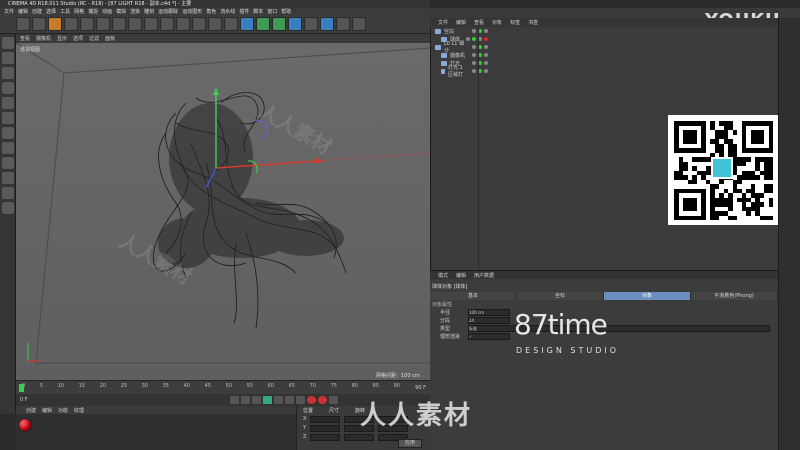 The height and width of the screenshot is (450, 800). Describe the element at coordinates (604, 55) in the screenshot. I see `object-row: 摄像机` at that location.